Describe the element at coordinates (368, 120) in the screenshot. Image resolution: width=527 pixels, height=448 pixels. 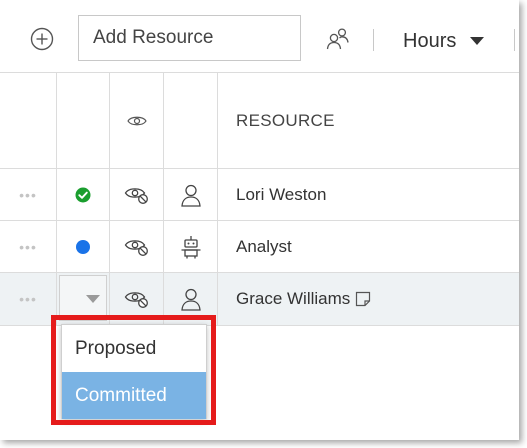
I see `resource-column-header: RESOURCE` at that location.